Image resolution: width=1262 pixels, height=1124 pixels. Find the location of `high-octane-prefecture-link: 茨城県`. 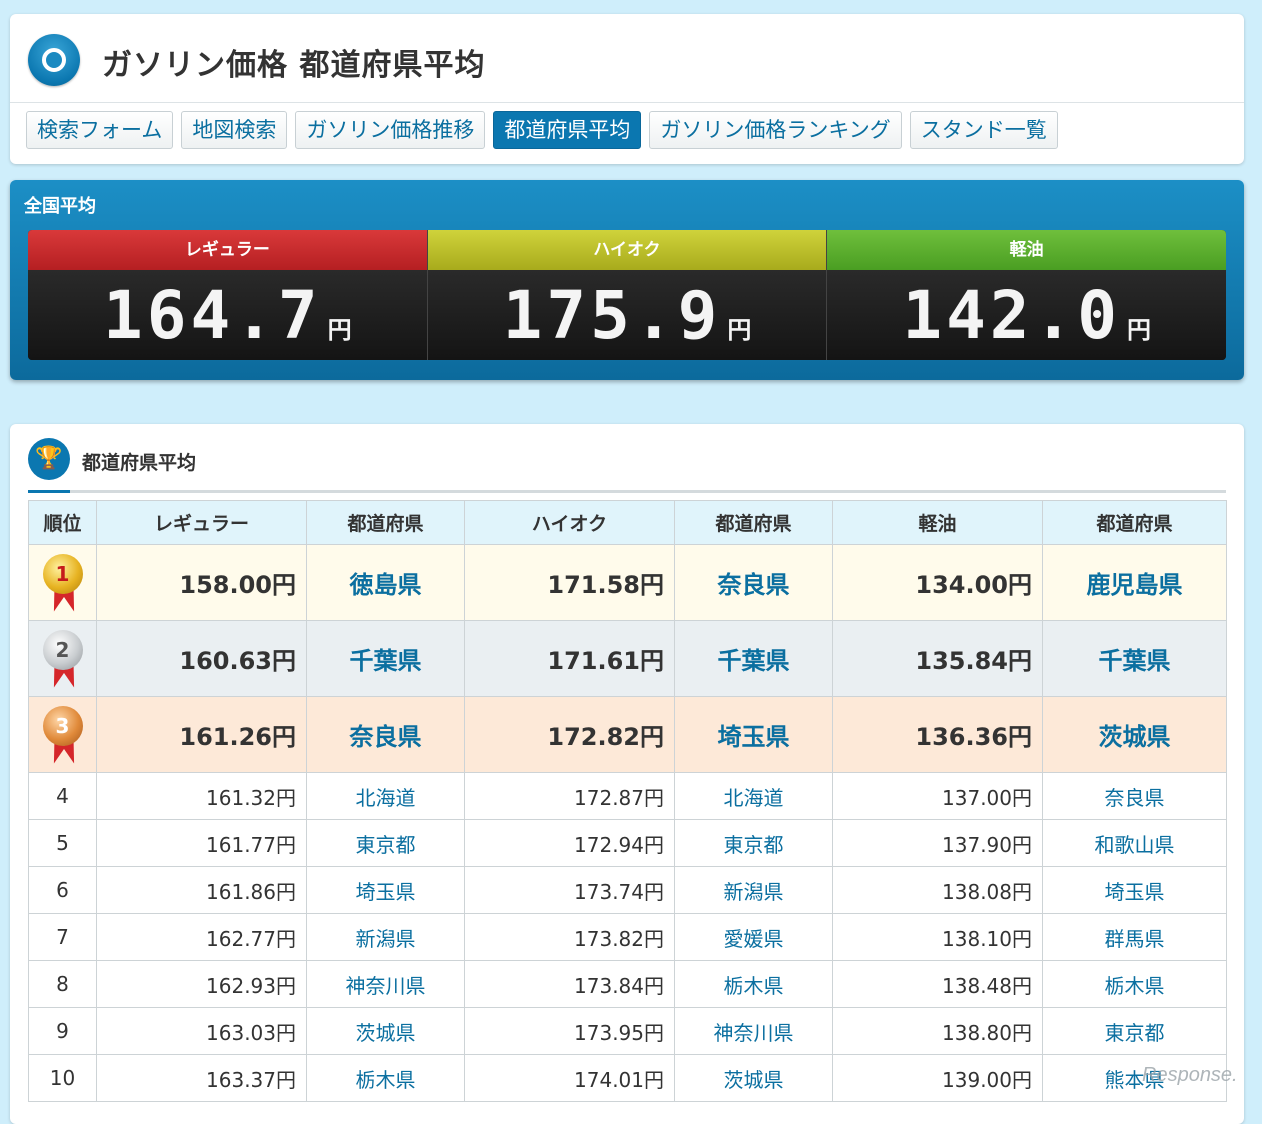

high-octane-prefecture-link: 茨城県 is located at coordinates (753, 1078).